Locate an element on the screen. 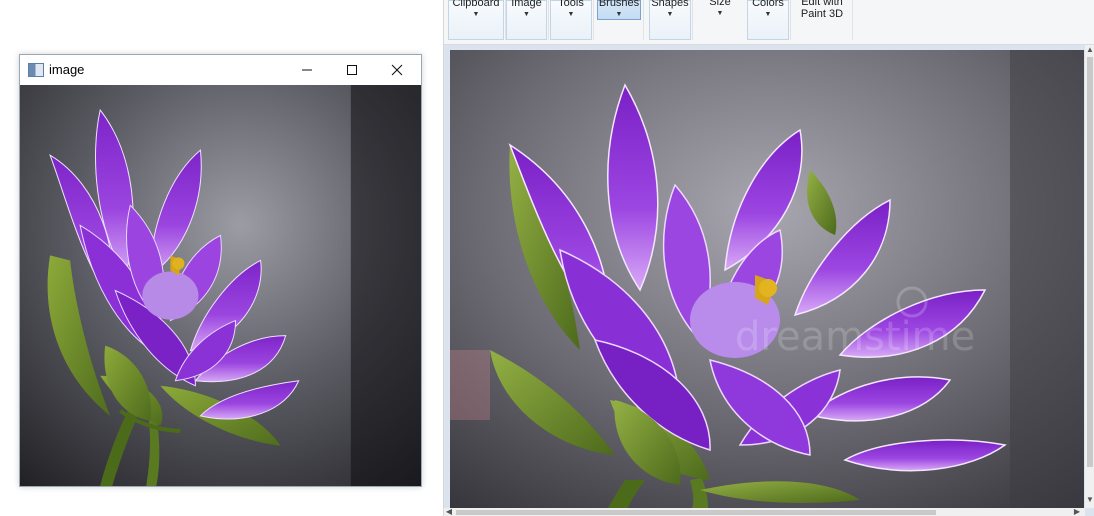  ribbon-group-edit-paint3d: Edit with Paint 3D is located at coordinates (822, 20).